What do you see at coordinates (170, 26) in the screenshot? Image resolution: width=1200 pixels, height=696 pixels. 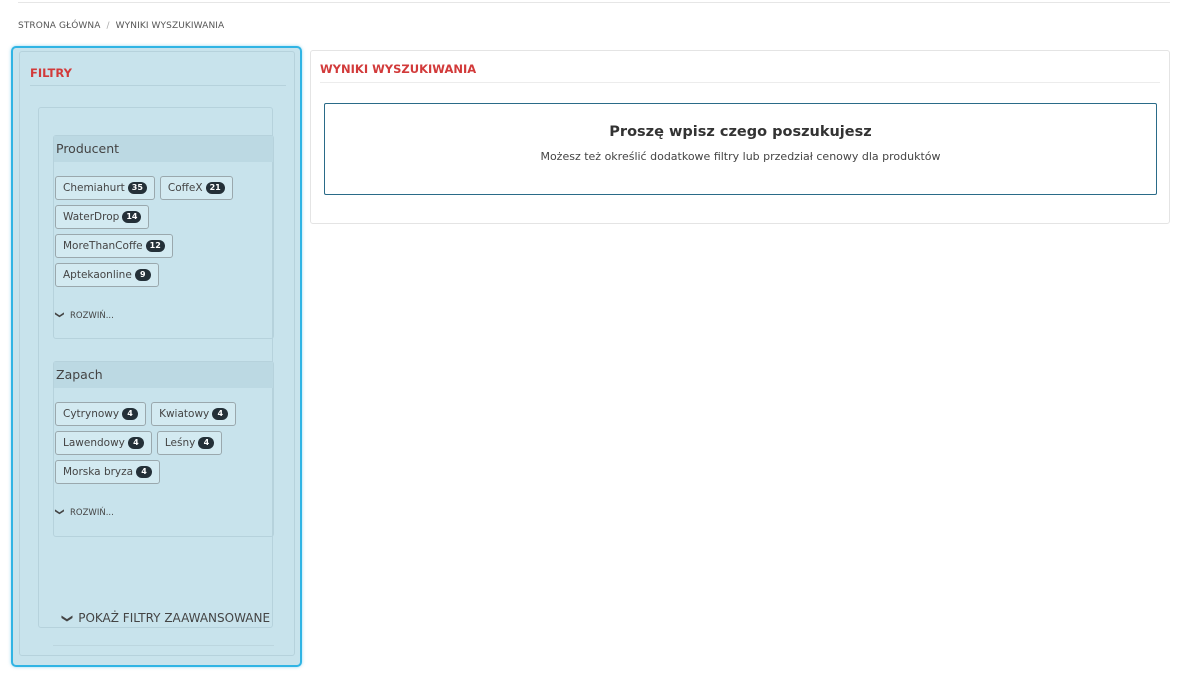 I see `breadcrumb-current: WYNIKI WYSZUKIWANIA` at bounding box center [170, 26].